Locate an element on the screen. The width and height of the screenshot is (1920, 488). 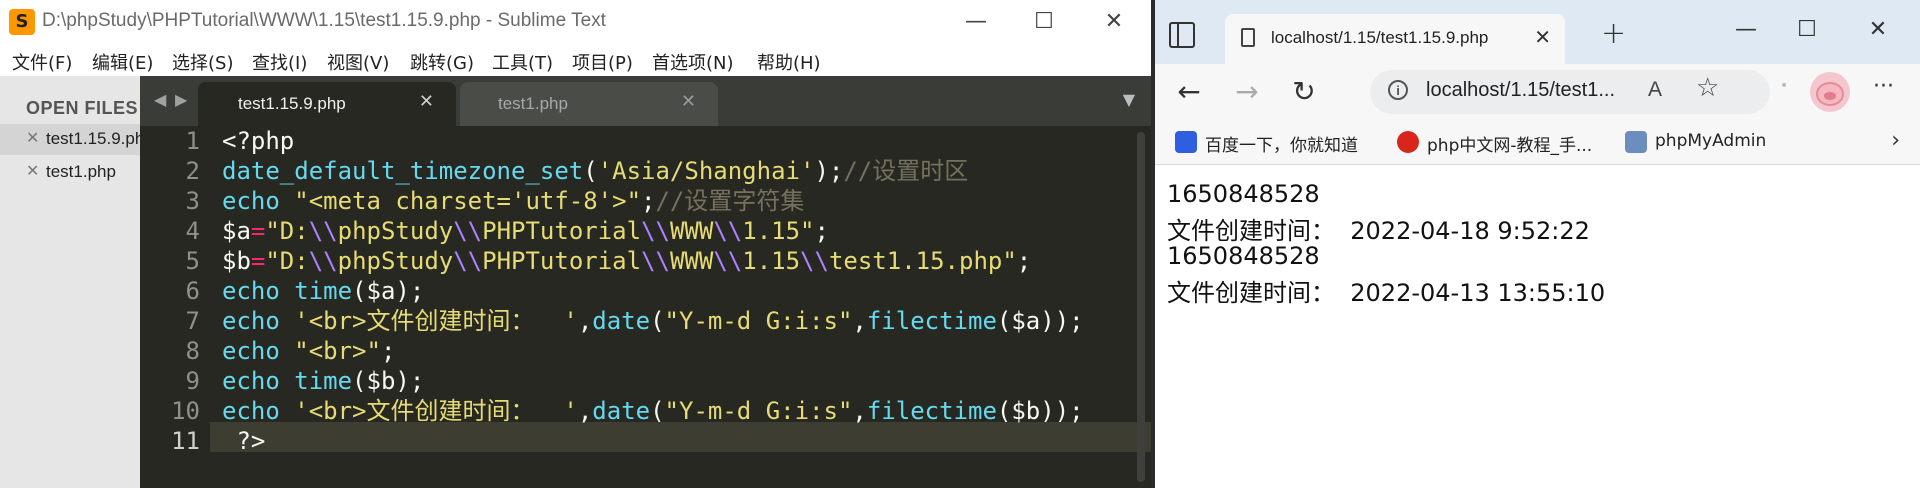
sidebar-file-test1: ✕ test1.php is located at coordinates (70, 172).